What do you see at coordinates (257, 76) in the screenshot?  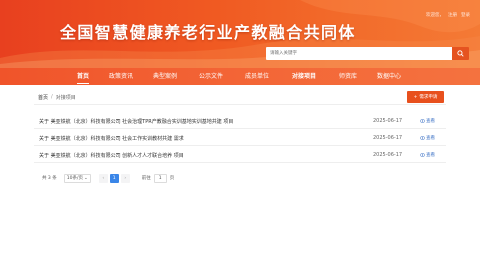 I see `nav-item-members: 成员单位` at bounding box center [257, 76].